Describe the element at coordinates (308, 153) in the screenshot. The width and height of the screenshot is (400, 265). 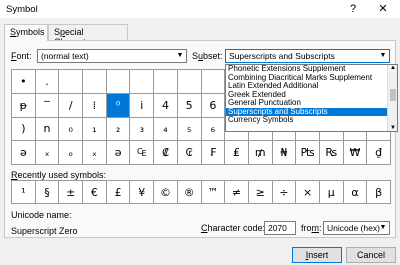
I see `symbol-cell: ₧` at that location.